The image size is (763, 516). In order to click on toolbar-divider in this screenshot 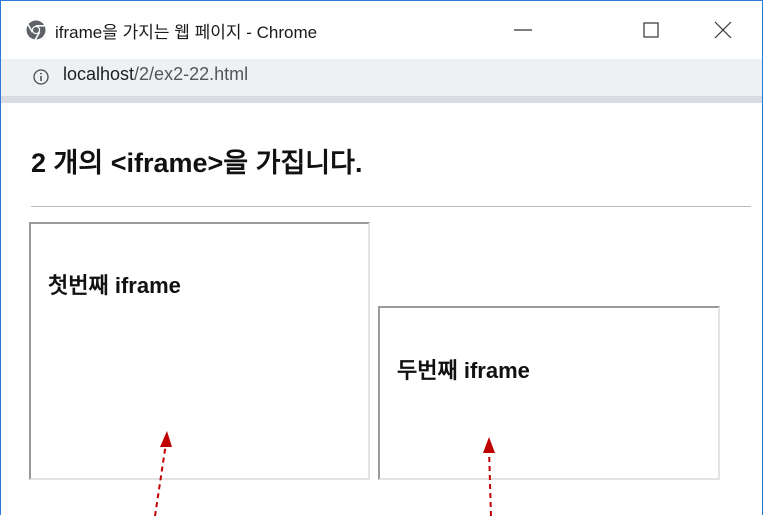, I will do `click(381, 100)`.